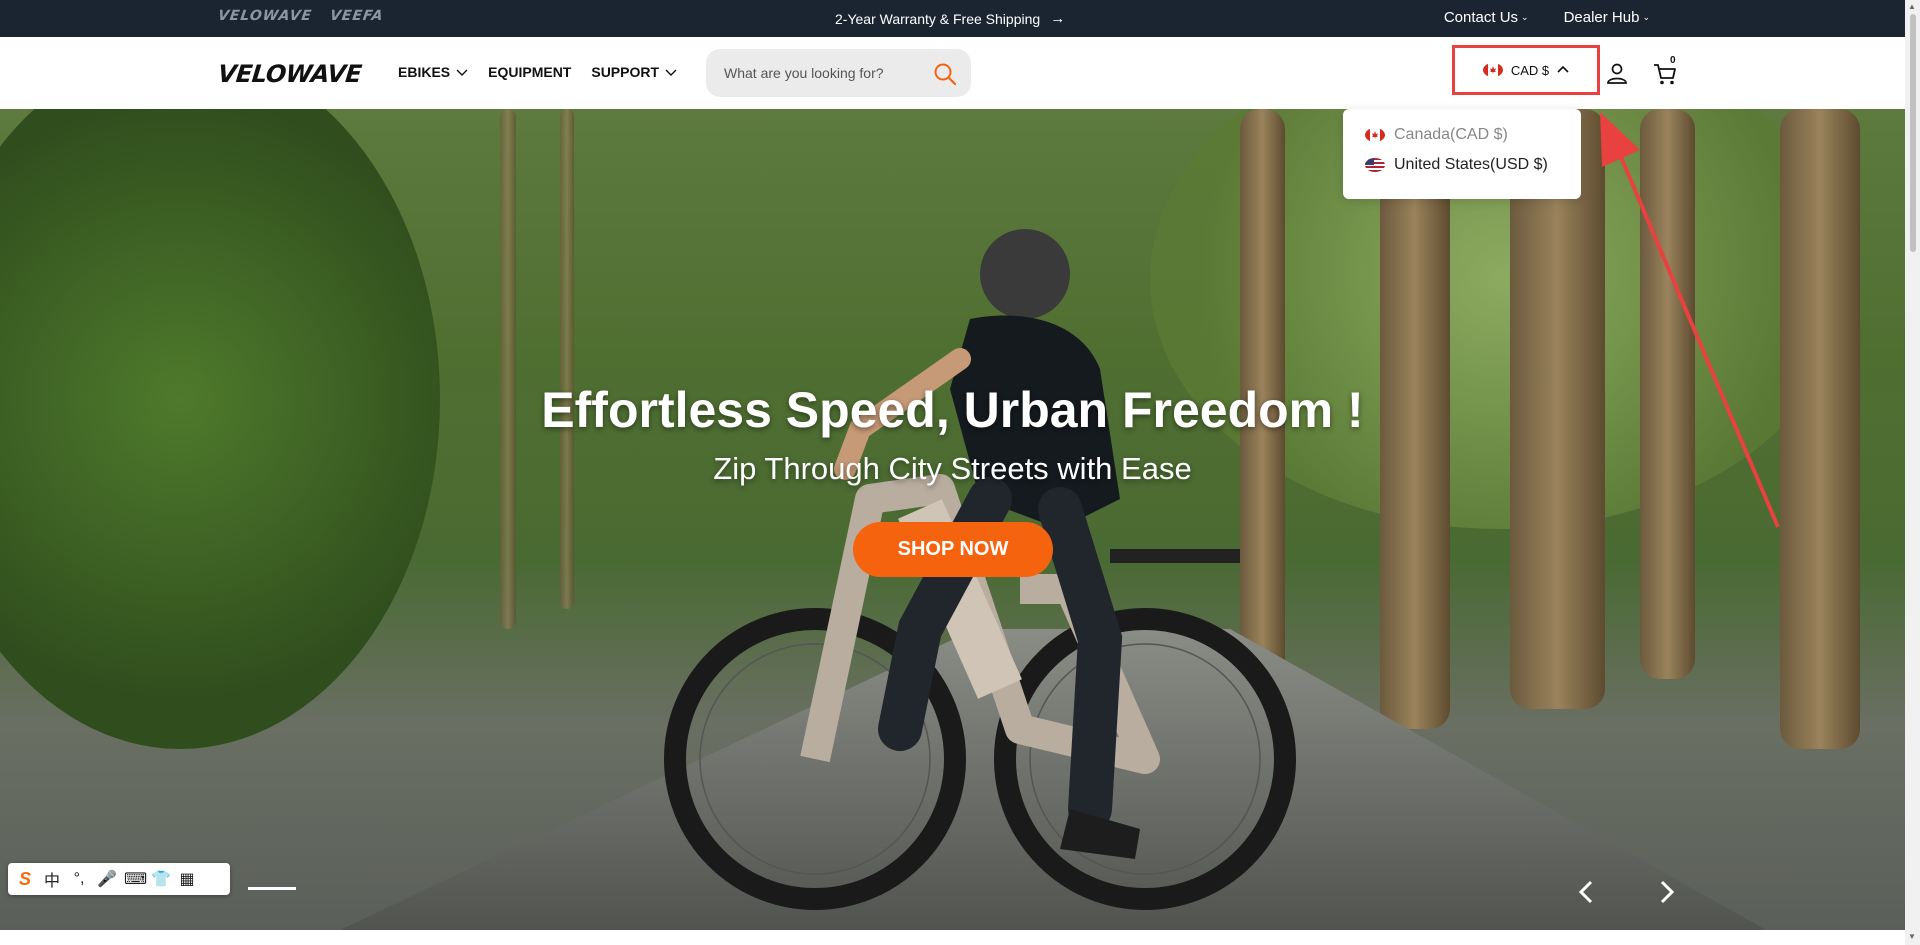  What do you see at coordinates (119, 879) in the screenshot?
I see `ime-toolbar: S 中 °, 🎤 ⌨ 👕 ▦` at bounding box center [119, 879].